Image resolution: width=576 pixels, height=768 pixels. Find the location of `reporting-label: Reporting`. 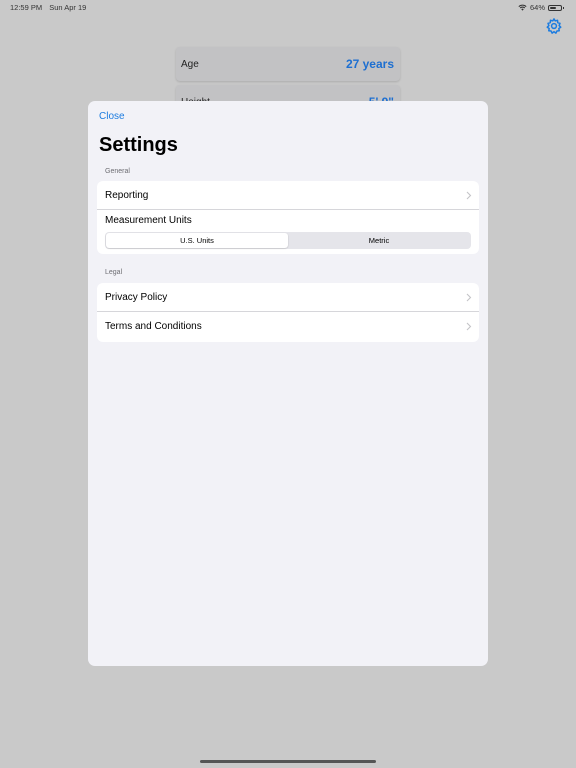

reporting-label: Reporting is located at coordinates (127, 195).